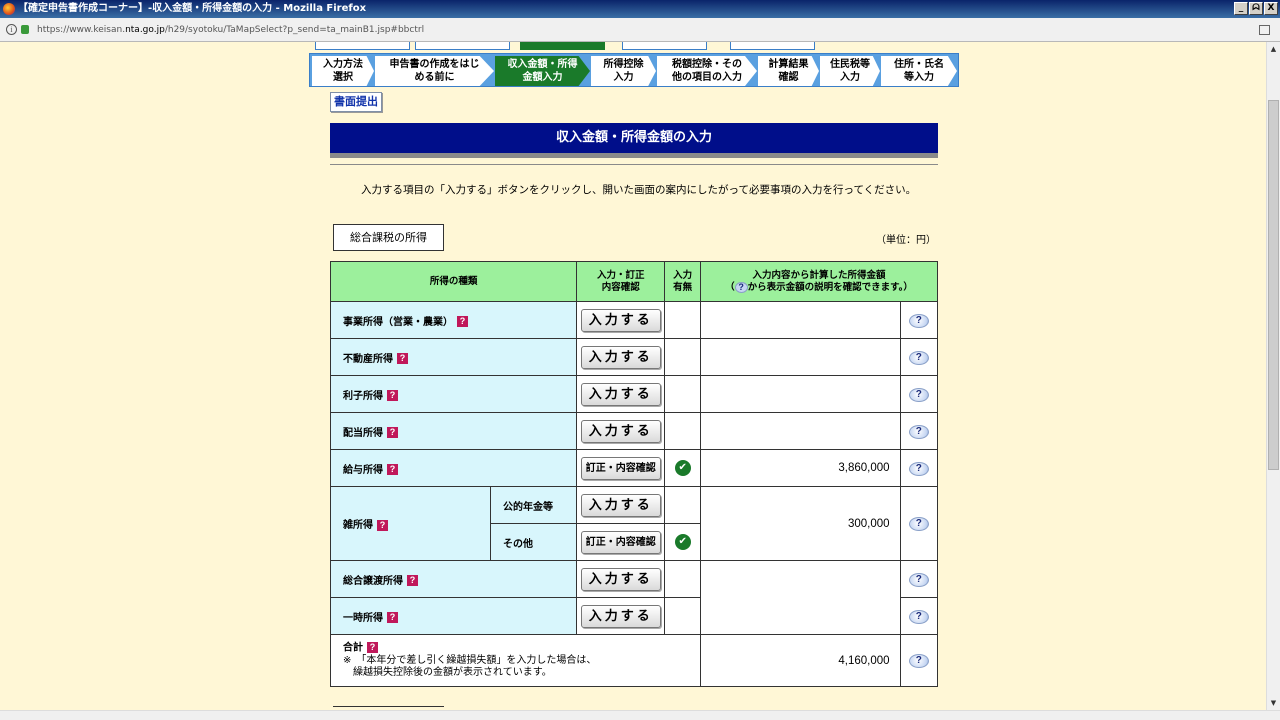  What do you see at coordinates (620, 505) in the screenshot?
I see `input-public-pension-button: 入力する` at bounding box center [620, 505].